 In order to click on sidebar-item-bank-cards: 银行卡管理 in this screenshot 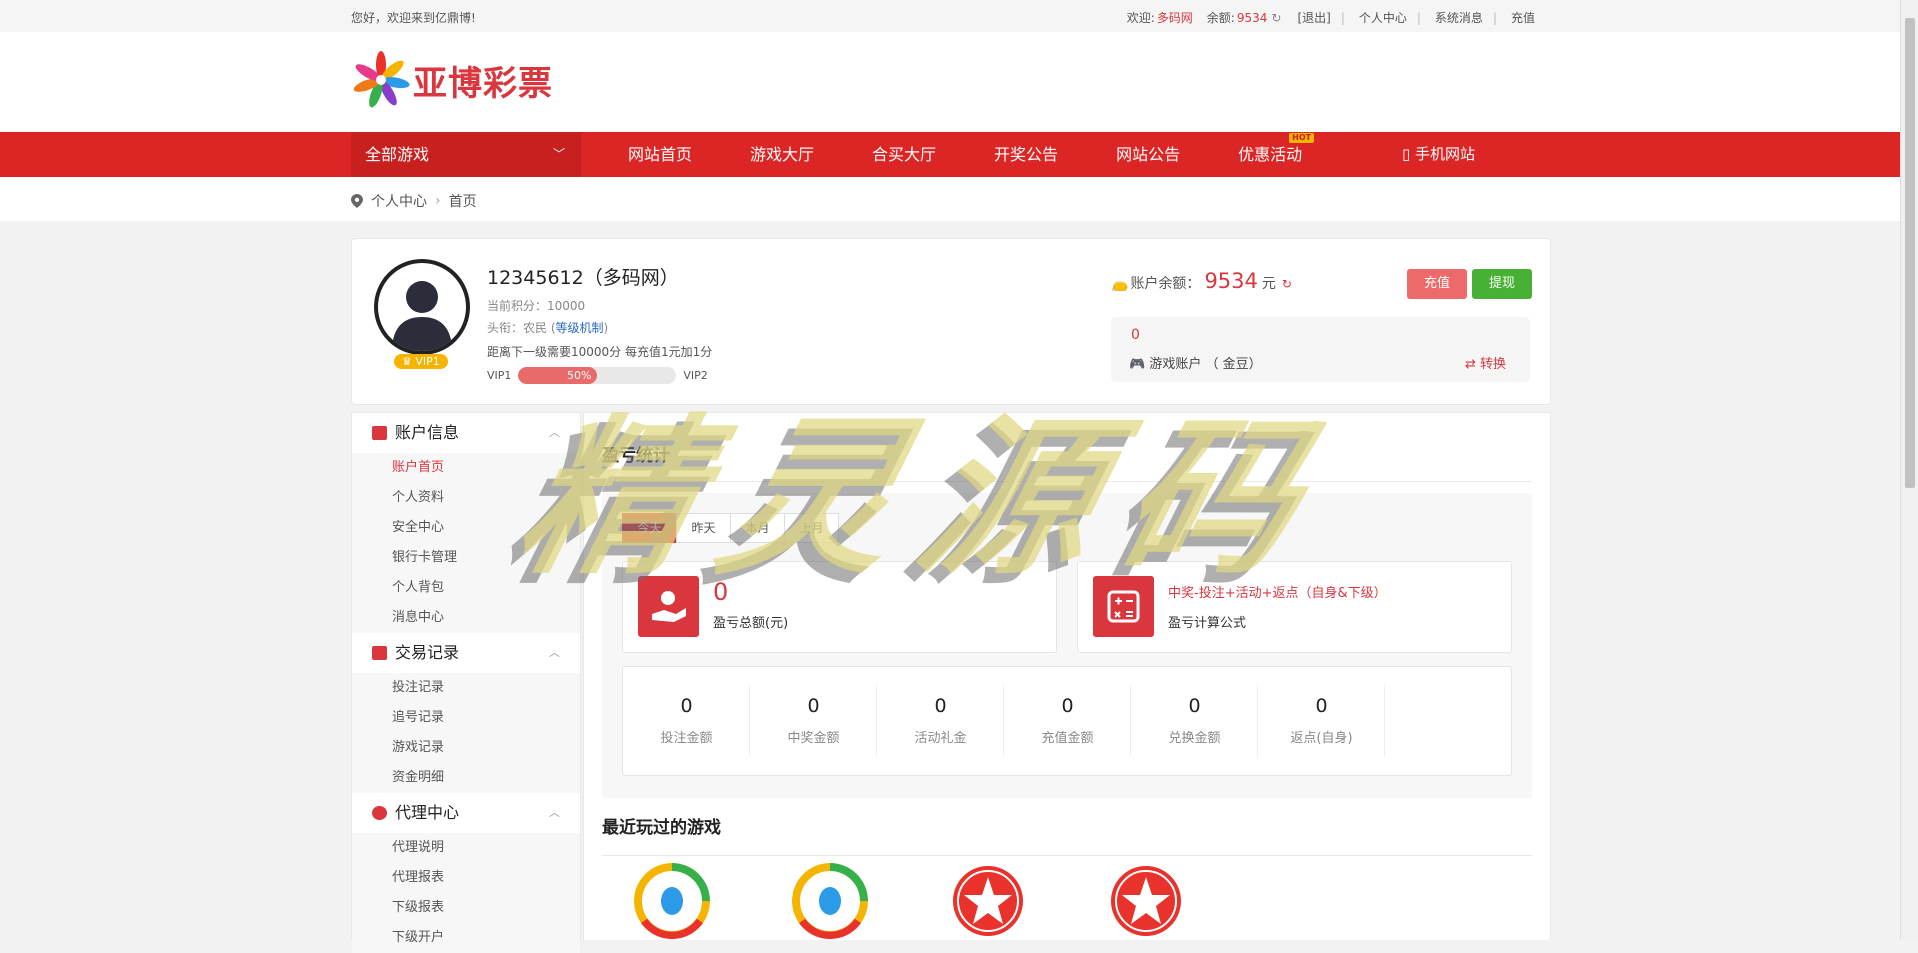, I will do `click(466, 558)`.